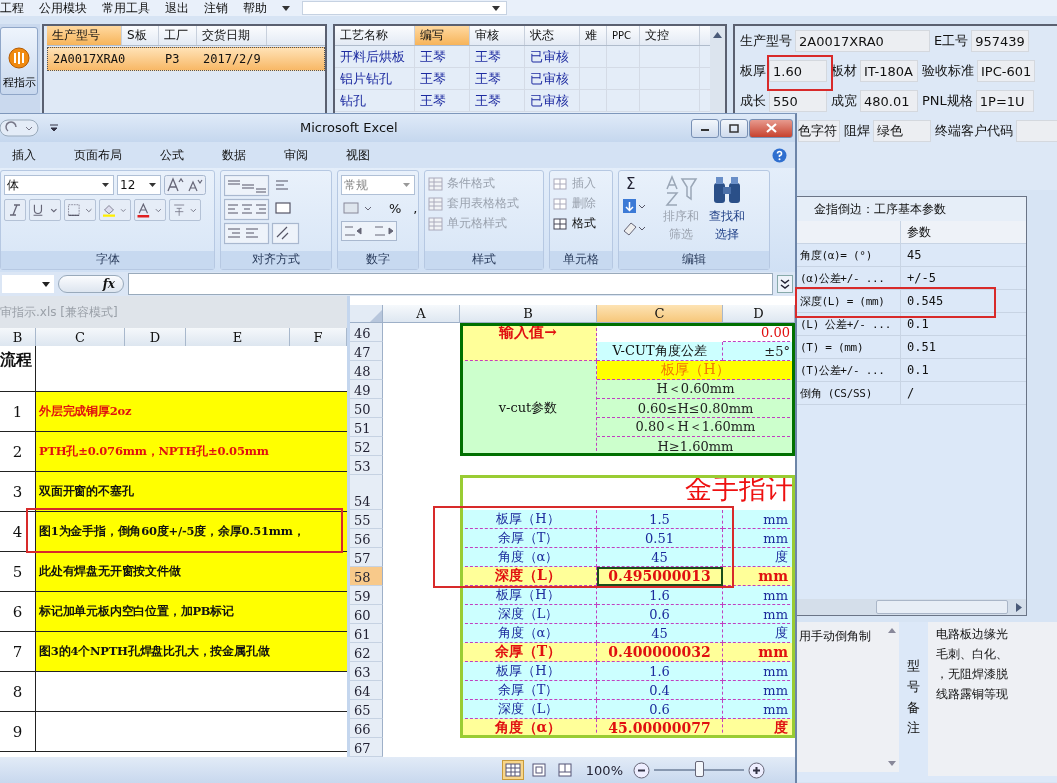 This screenshot has width=1057, height=783. What do you see at coordinates (639, 184) in the screenshot?
I see `autosum-button: Σ` at bounding box center [639, 184].